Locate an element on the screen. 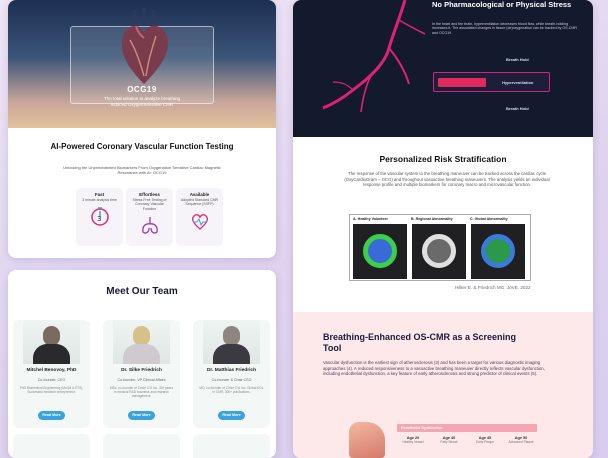 This screenshot has height=458, width=608. stage-item: Age 50 Advanced Plaque is located at coordinates (521, 440).